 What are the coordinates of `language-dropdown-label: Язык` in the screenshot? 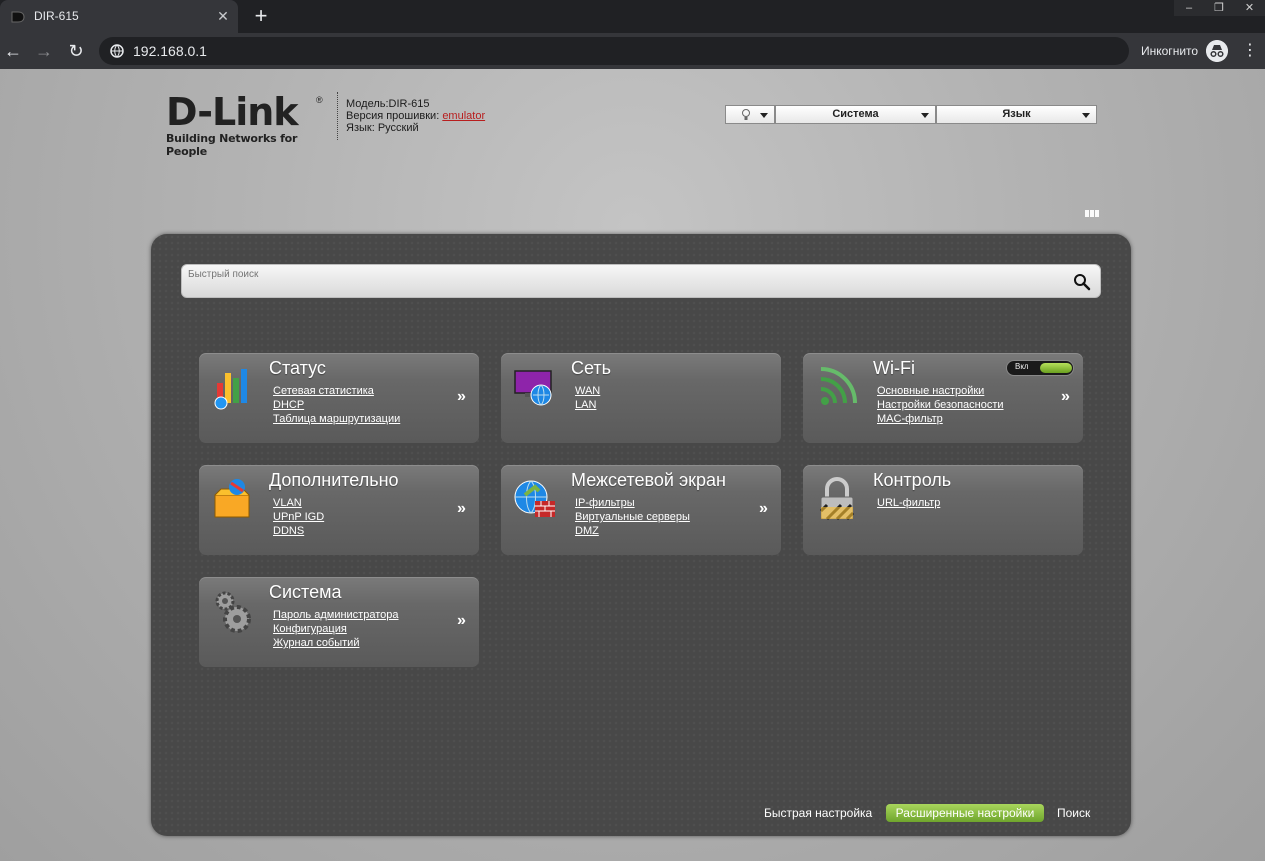 It's located at (1016, 114).